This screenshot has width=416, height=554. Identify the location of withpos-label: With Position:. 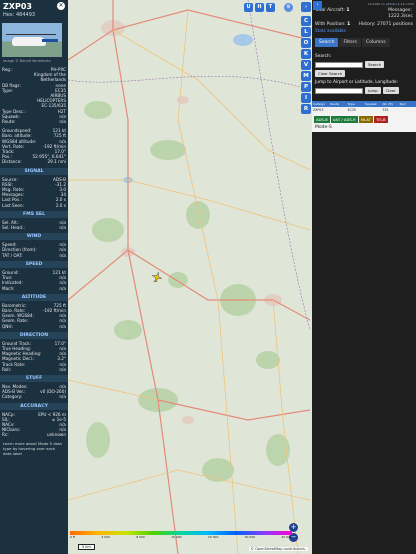
(330, 24).